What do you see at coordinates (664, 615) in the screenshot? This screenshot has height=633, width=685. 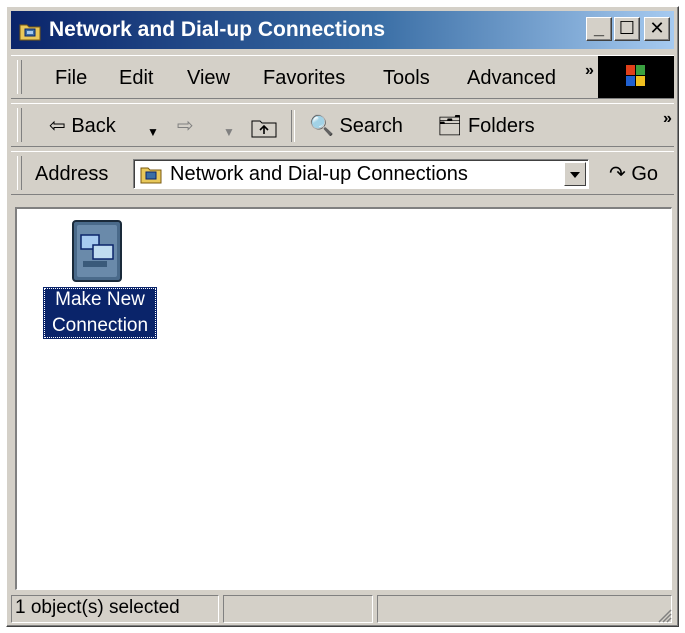 I see `resize-grip-icon` at bounding box center [664, 615].